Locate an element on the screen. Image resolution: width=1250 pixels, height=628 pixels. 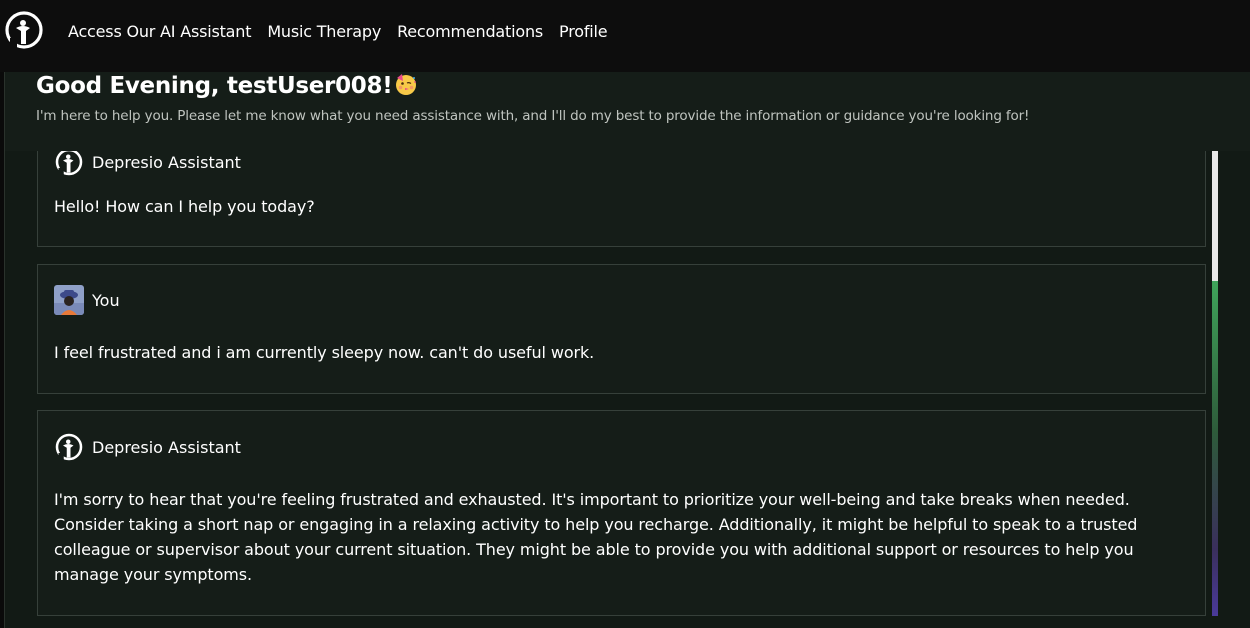
scrollbar-thumb is located at coordinates (1215, 216).